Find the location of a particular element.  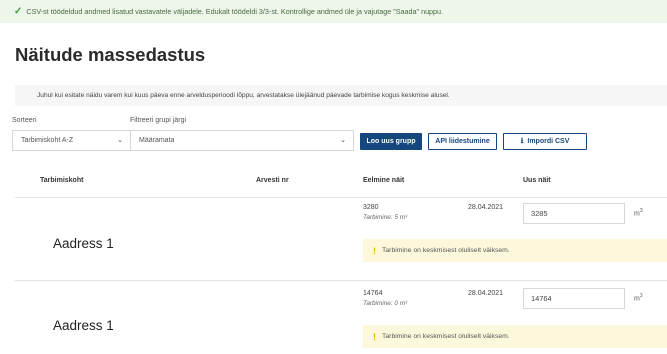

consumption-note: Tarbimine: 0 m³ is located at coordinates (385, 303).